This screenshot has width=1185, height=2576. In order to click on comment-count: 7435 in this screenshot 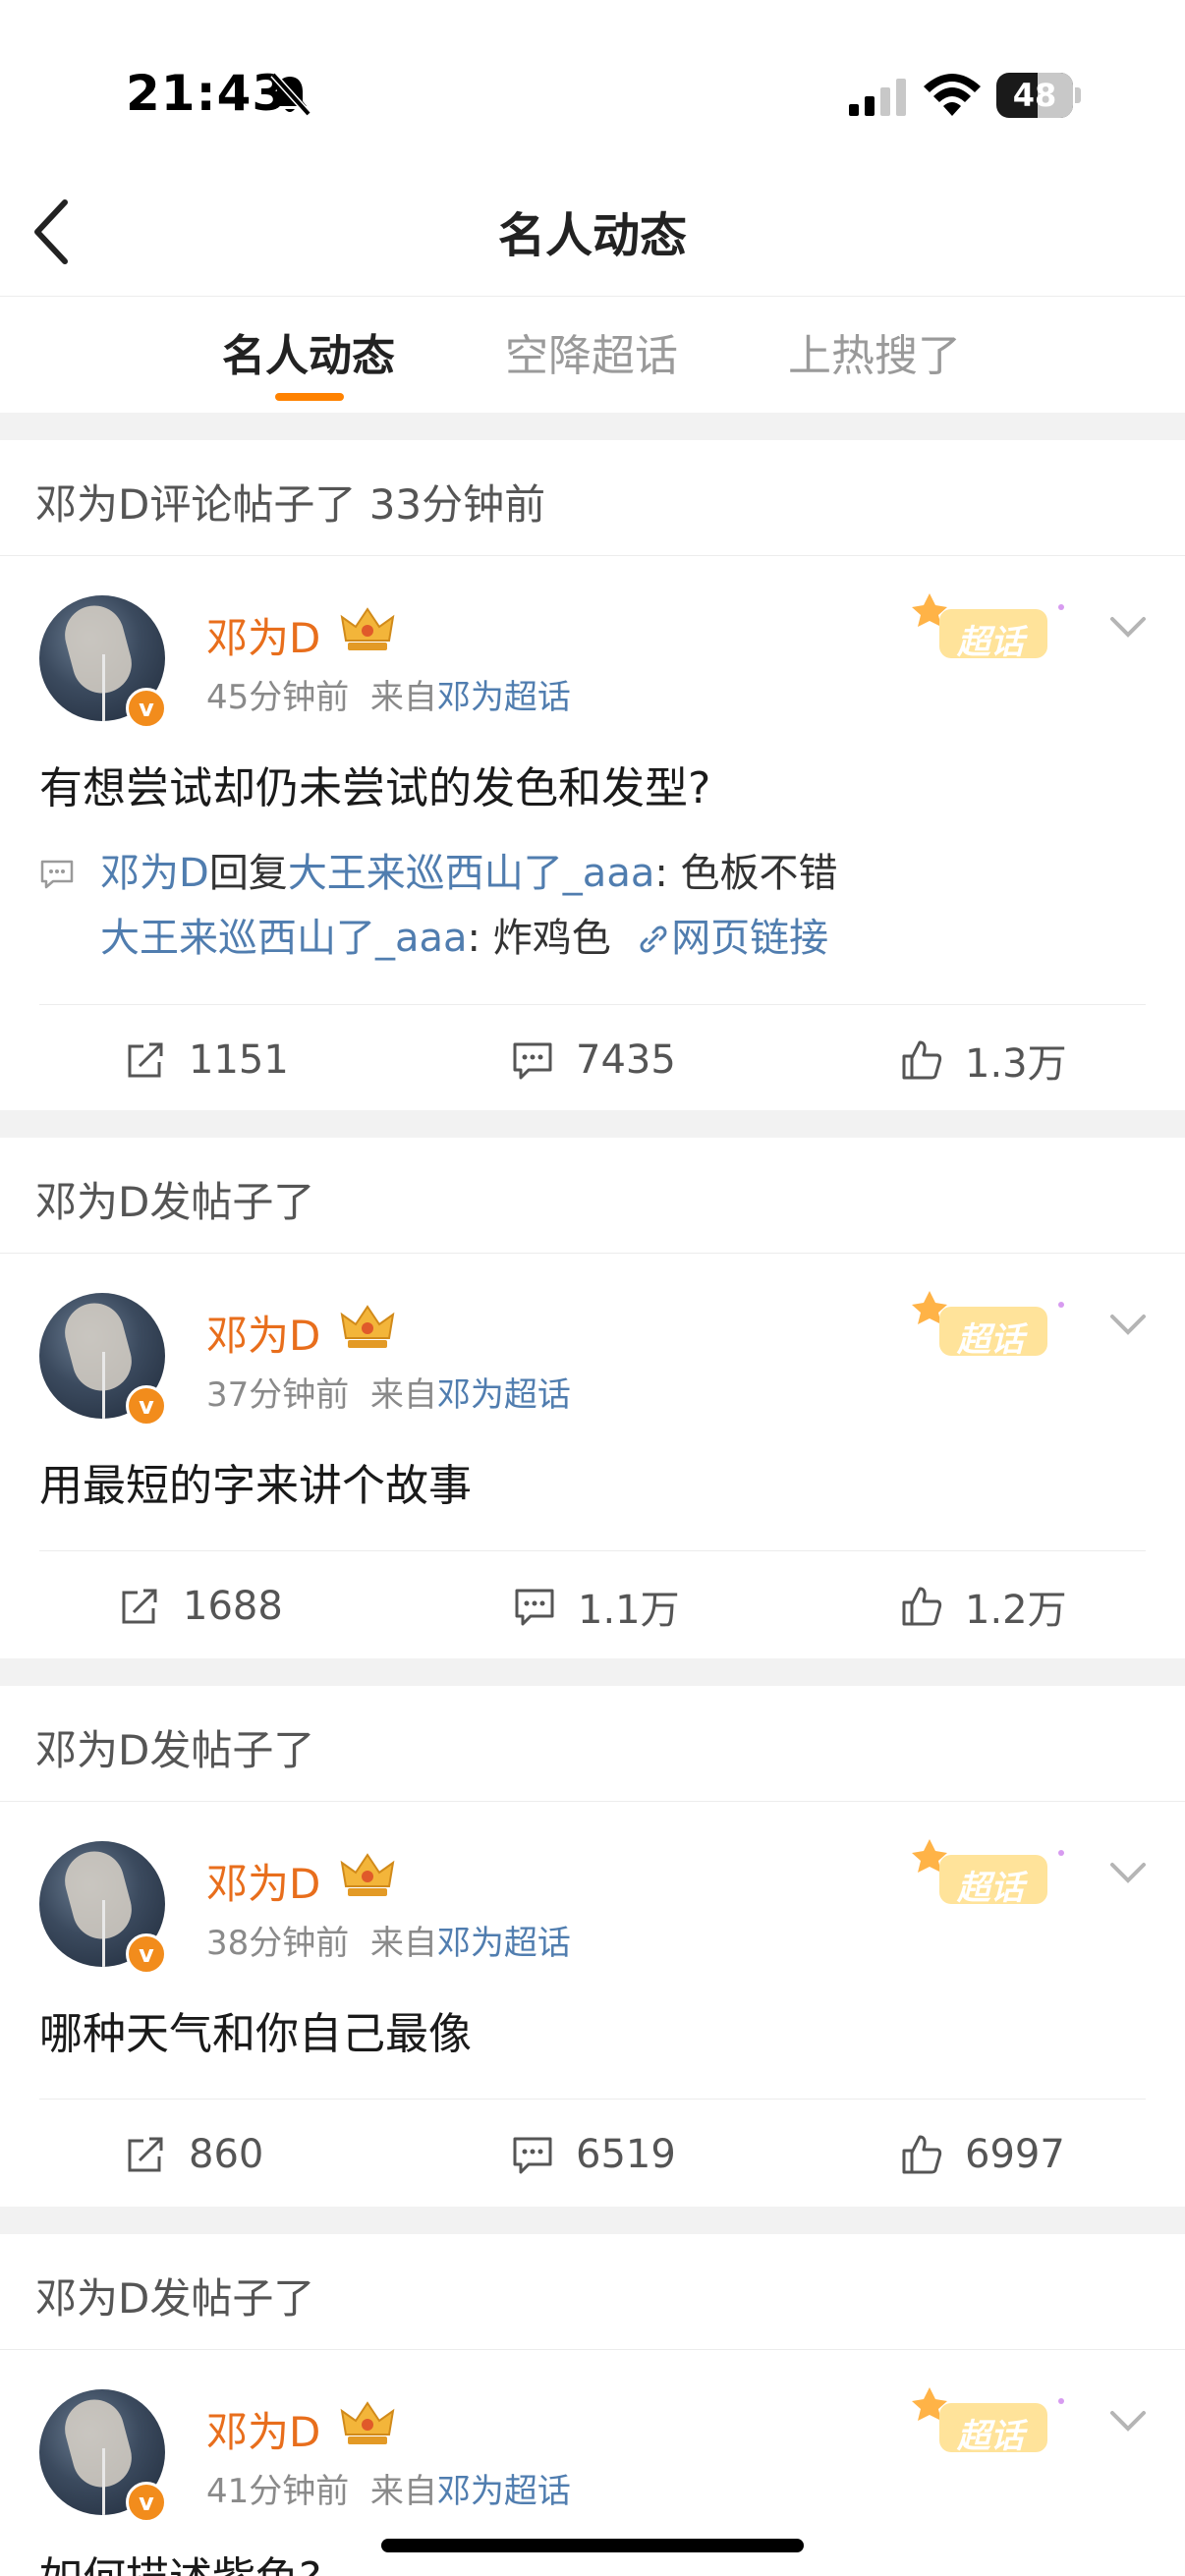, I will do `click(626, 1060)`.